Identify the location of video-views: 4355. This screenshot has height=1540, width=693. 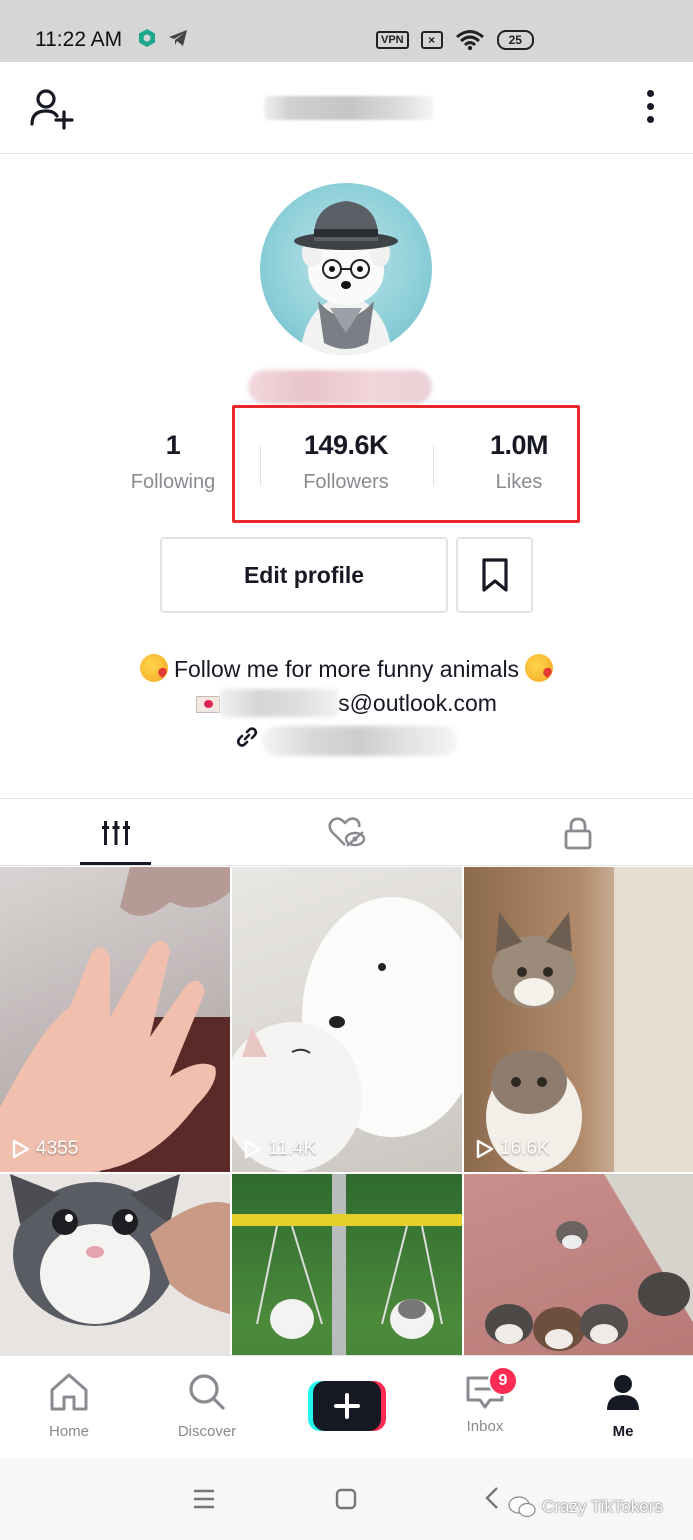
(45, 1149).